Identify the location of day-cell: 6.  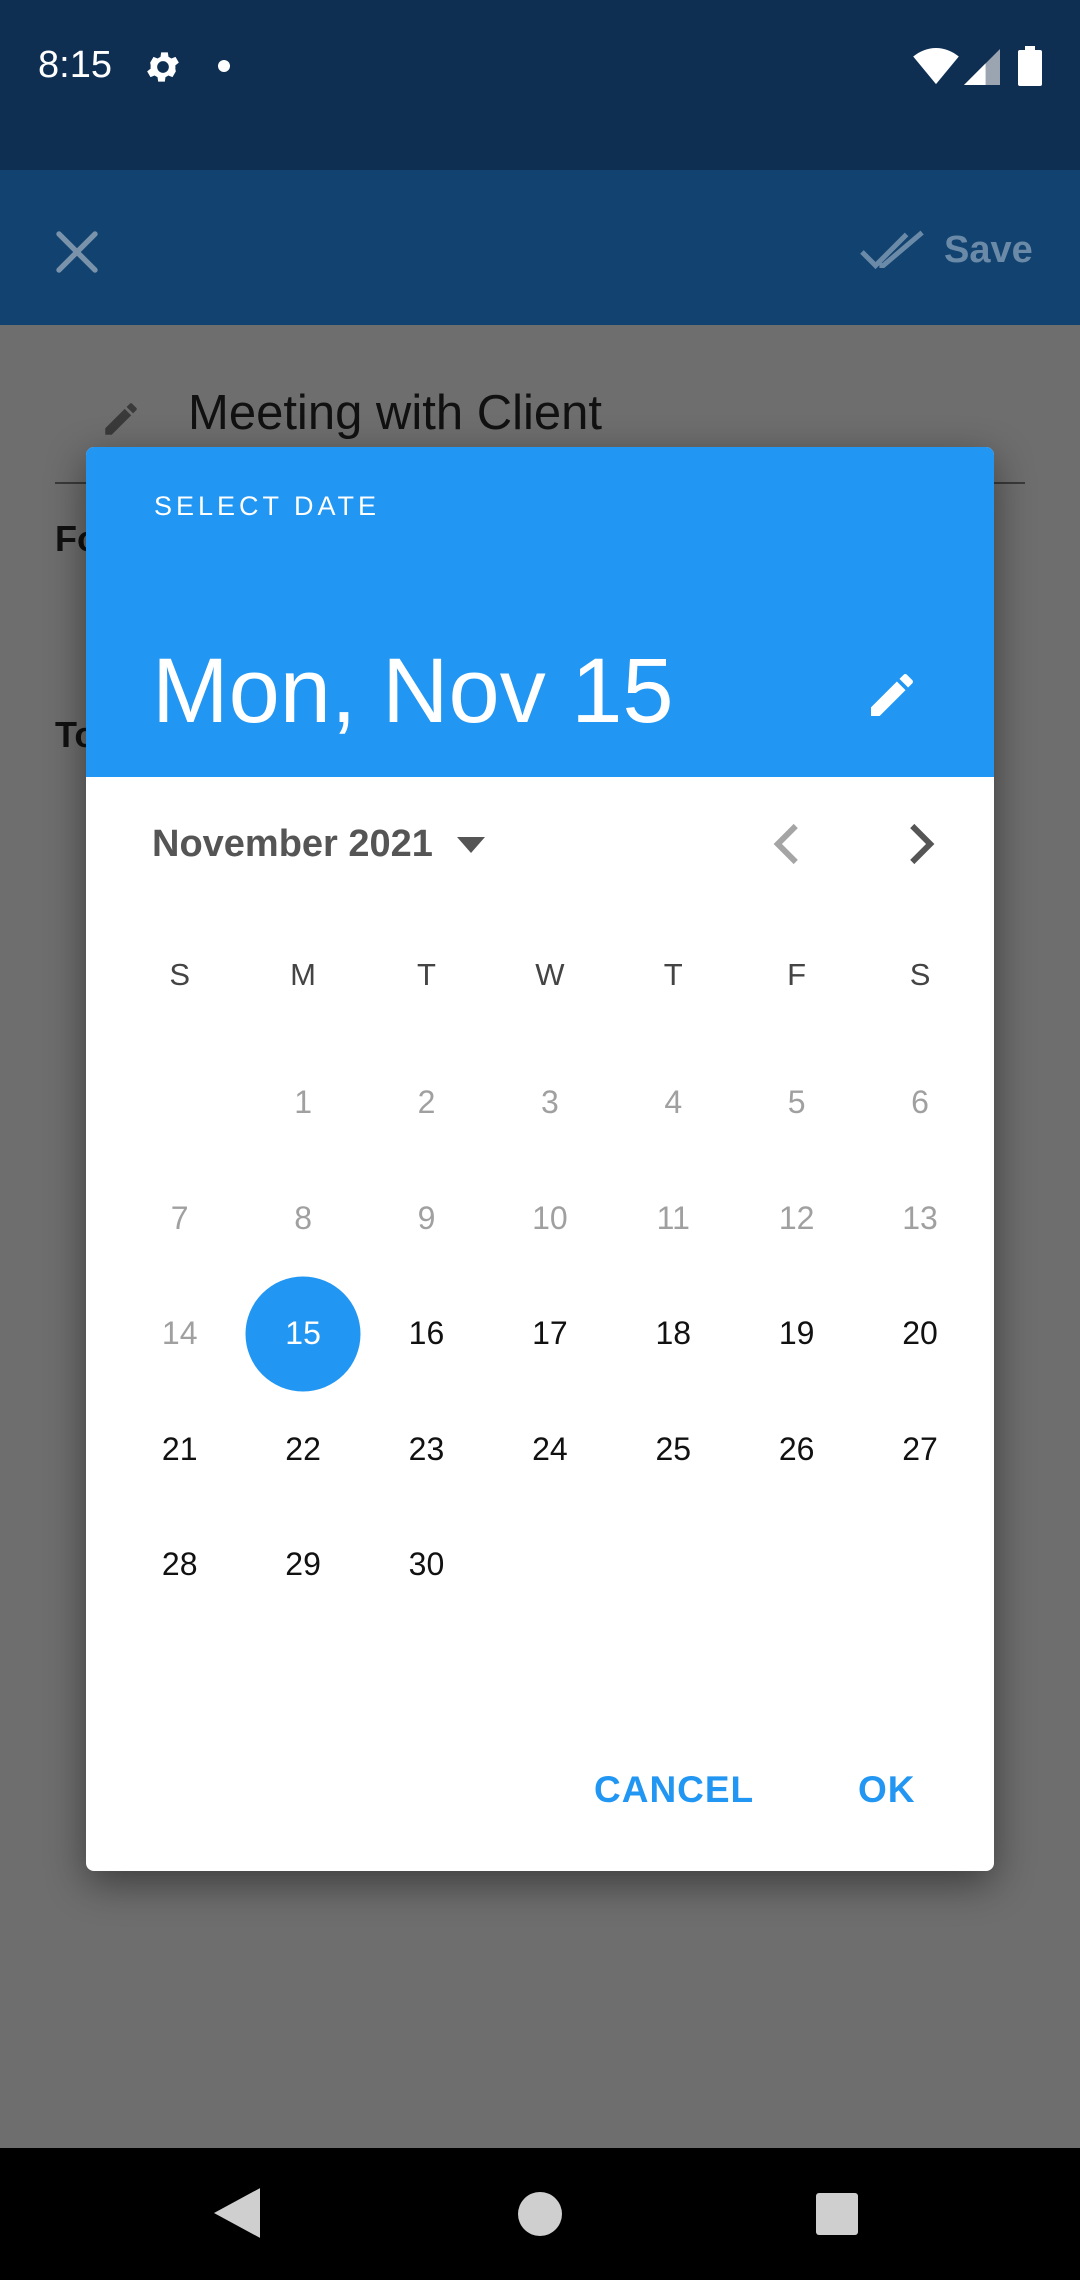
(920, 1102).